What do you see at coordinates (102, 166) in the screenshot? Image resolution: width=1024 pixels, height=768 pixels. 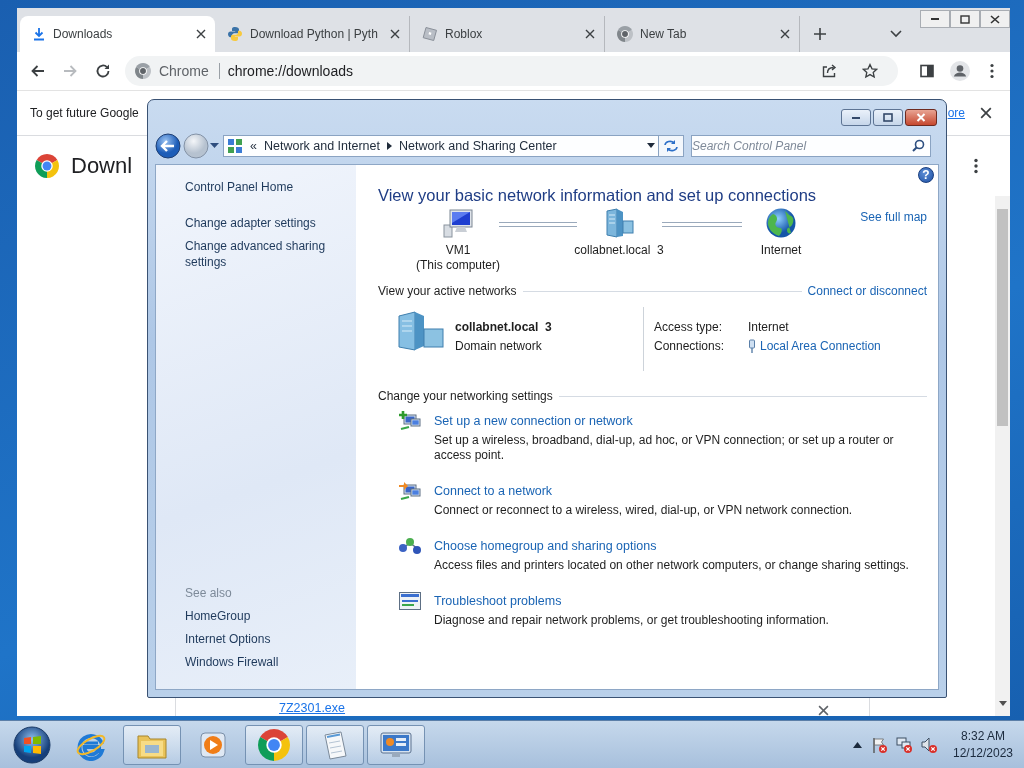 I see `page-title: Downl` at bounding box center [102, 166].